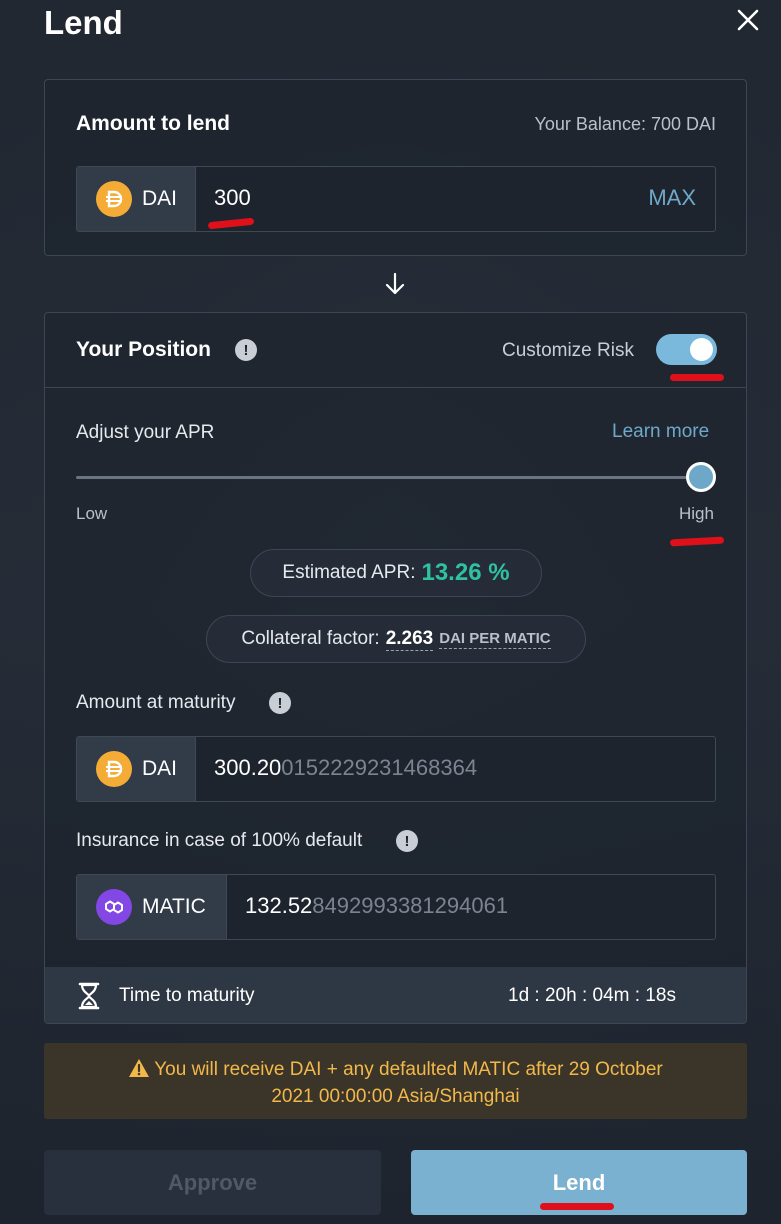 The width and height of the screenshot is (781, 1224). What do you see at coordinates (156, 702) in the screenshot?
I see `amount-at-maturity-label: Amount at maturity` at bounding box center [156, 702].